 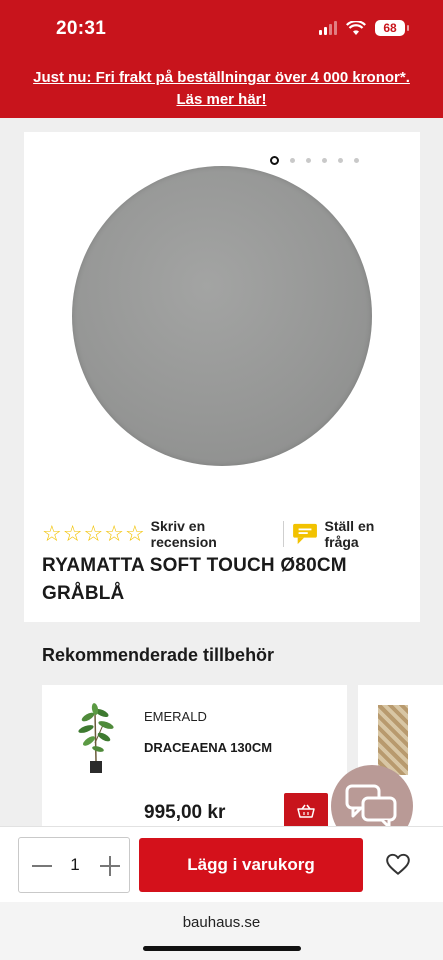 I want to click on bottom-action-bar: 1 Lägg i varukorg, so click(x=221, y=864).